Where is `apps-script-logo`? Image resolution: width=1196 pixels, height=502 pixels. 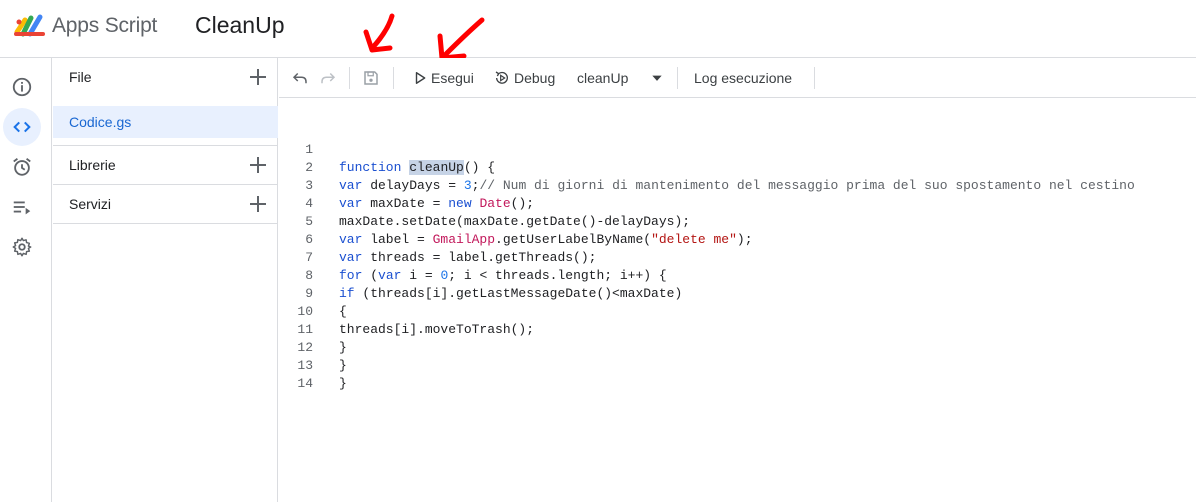
apps-script-logo is located at coordinates (30, 25).